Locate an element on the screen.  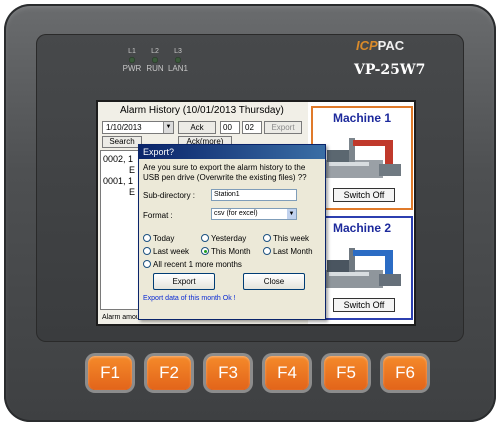
radio-all-recent: All recent 1 more months is located at coordinates (192, 264).